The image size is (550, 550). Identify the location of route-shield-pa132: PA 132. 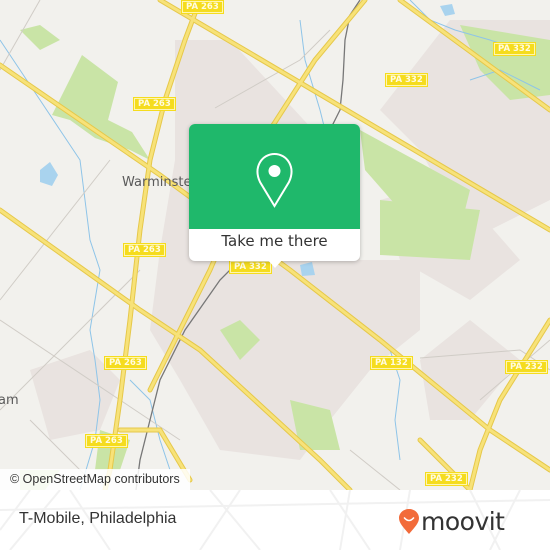
(391, 363).